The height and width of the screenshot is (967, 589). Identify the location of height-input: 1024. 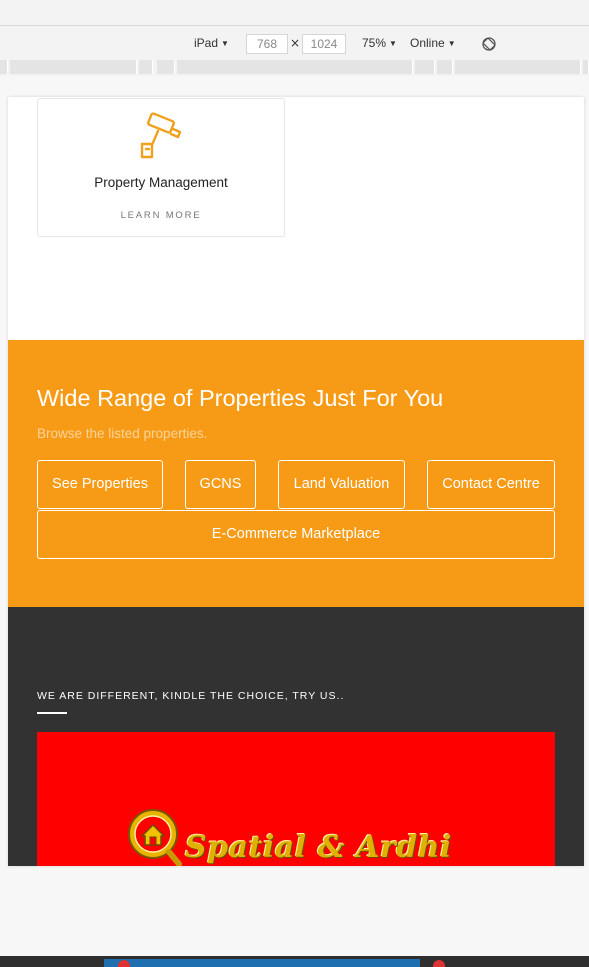
(324, 44).